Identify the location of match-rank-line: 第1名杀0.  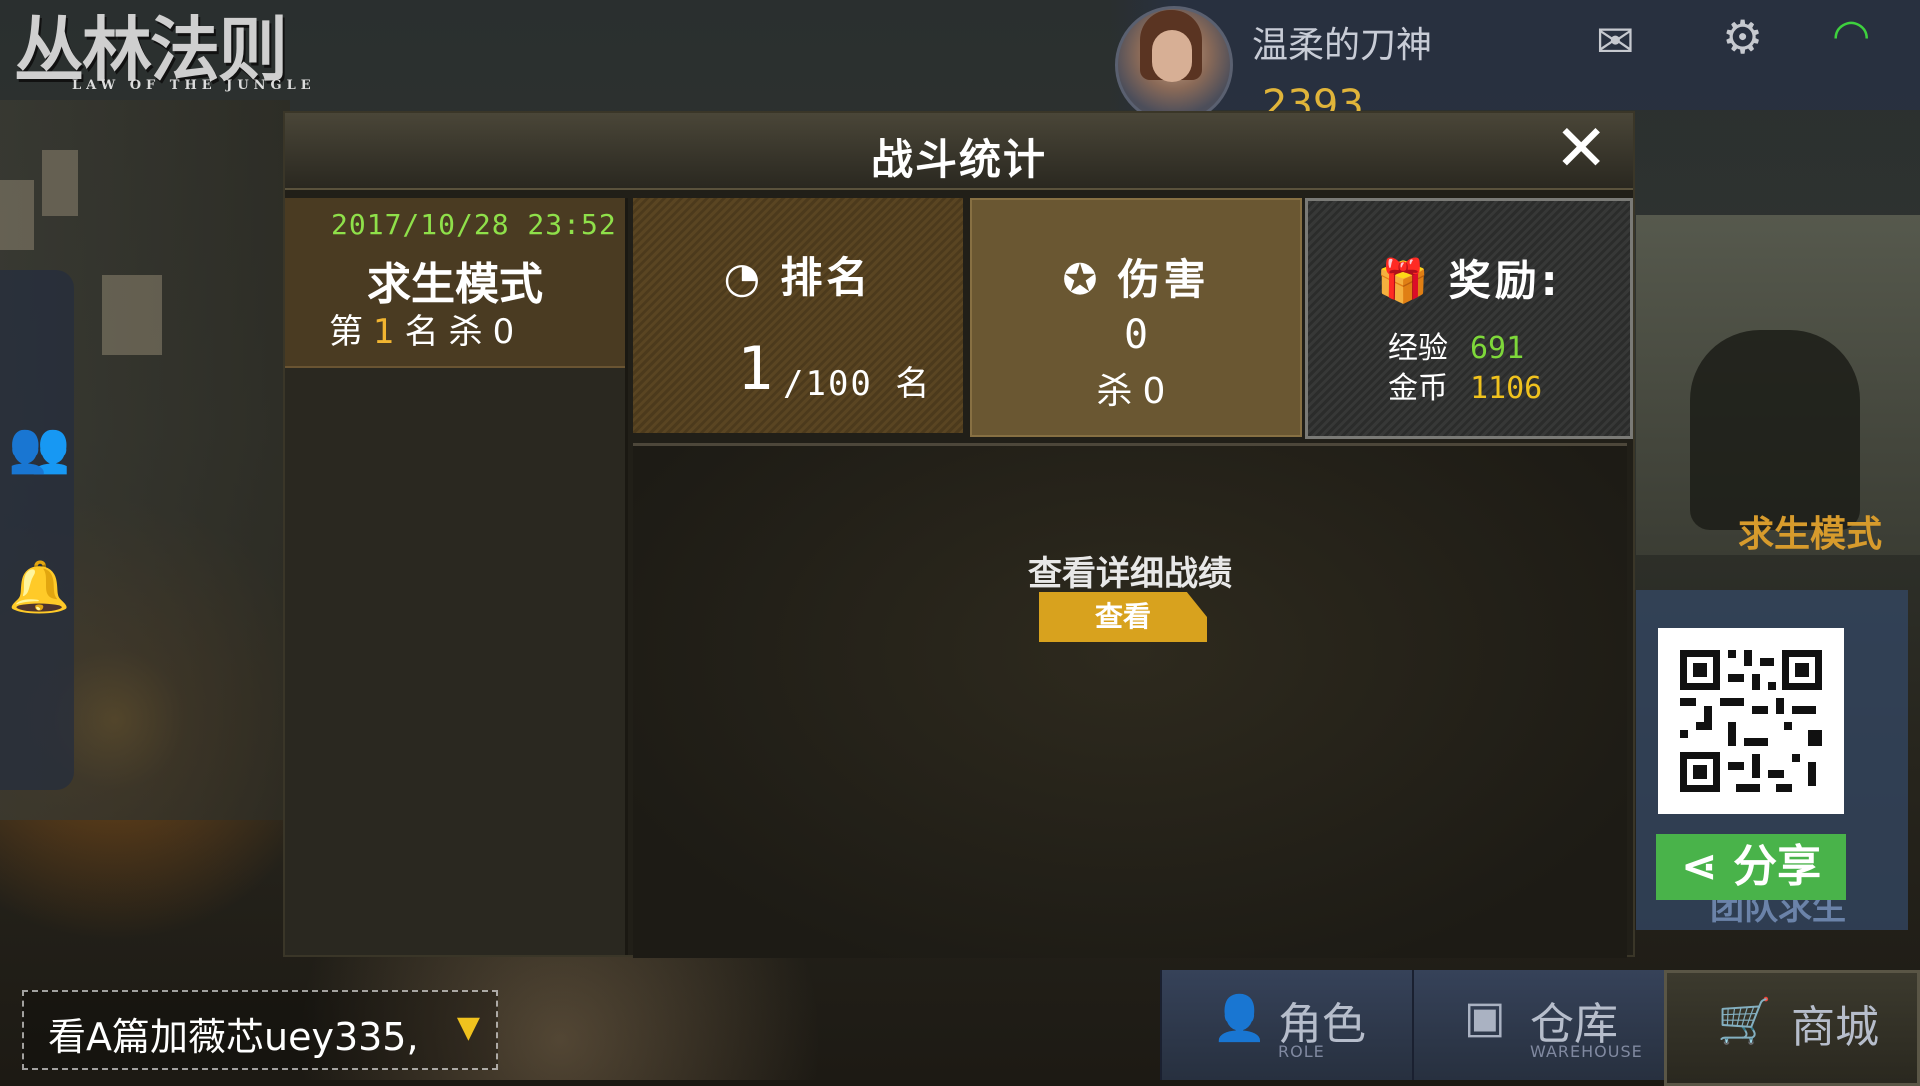
(426, 328).